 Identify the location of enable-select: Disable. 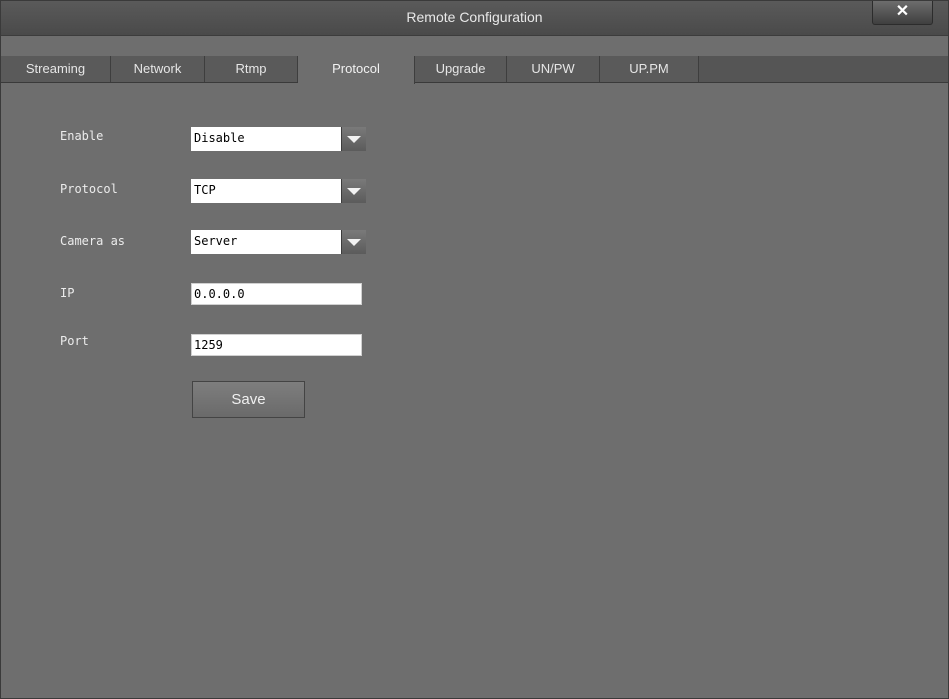
(278, 139).